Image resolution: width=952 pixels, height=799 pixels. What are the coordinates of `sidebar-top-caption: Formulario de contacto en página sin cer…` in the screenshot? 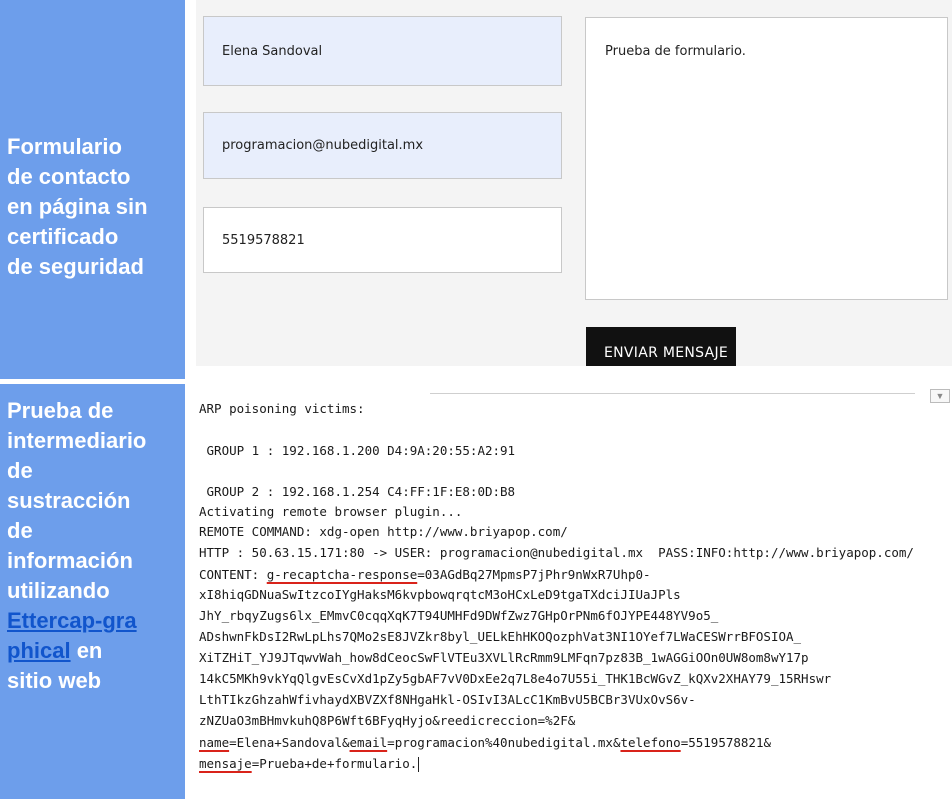 It's located at (77, 207).